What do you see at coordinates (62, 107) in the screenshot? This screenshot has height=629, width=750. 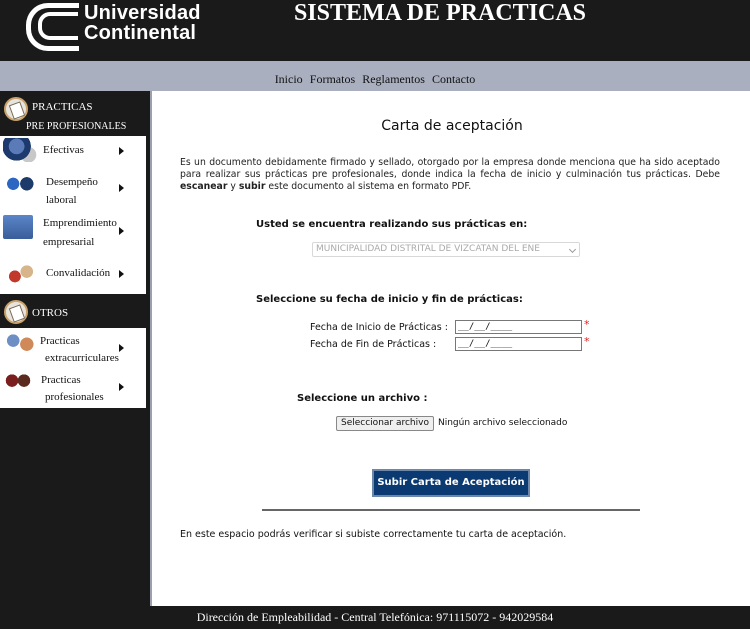 I see `section-title: PRACTICAS` at bounding box center [62, 107].